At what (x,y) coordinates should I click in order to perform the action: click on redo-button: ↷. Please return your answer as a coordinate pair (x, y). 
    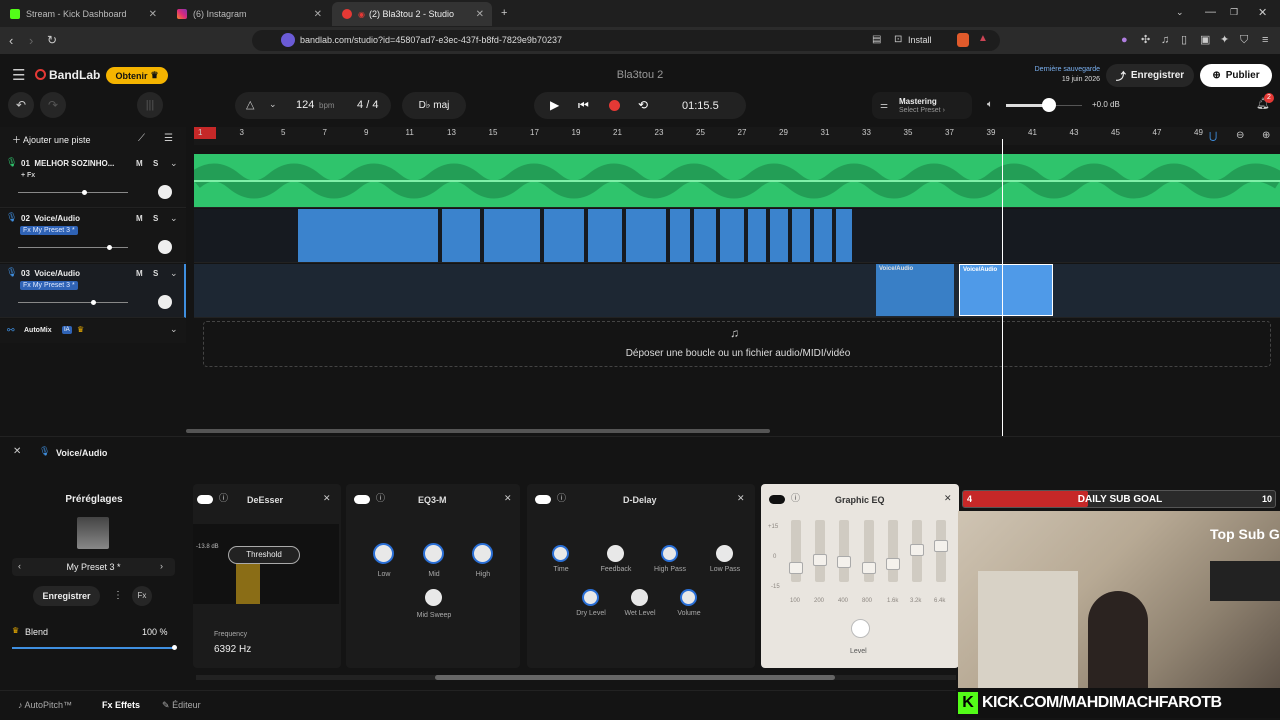
    Looking at the image, I should click on (53, 105).